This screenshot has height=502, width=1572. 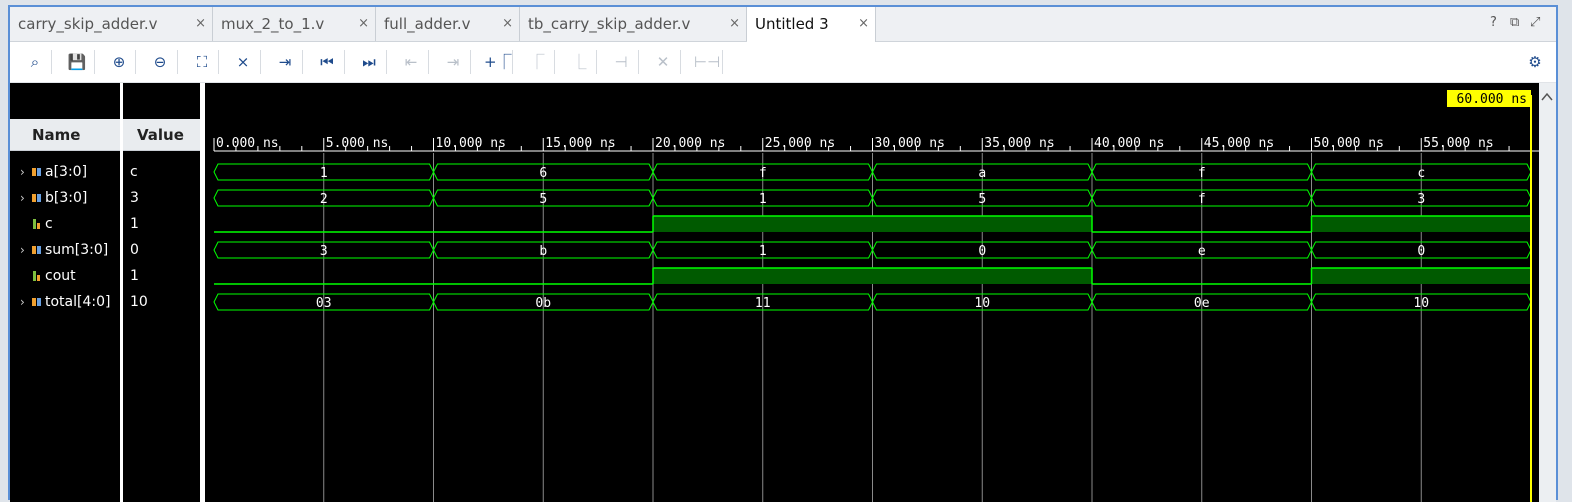 I want to click on go-to-end-icon: ⏭, so click(x=369, y=62).